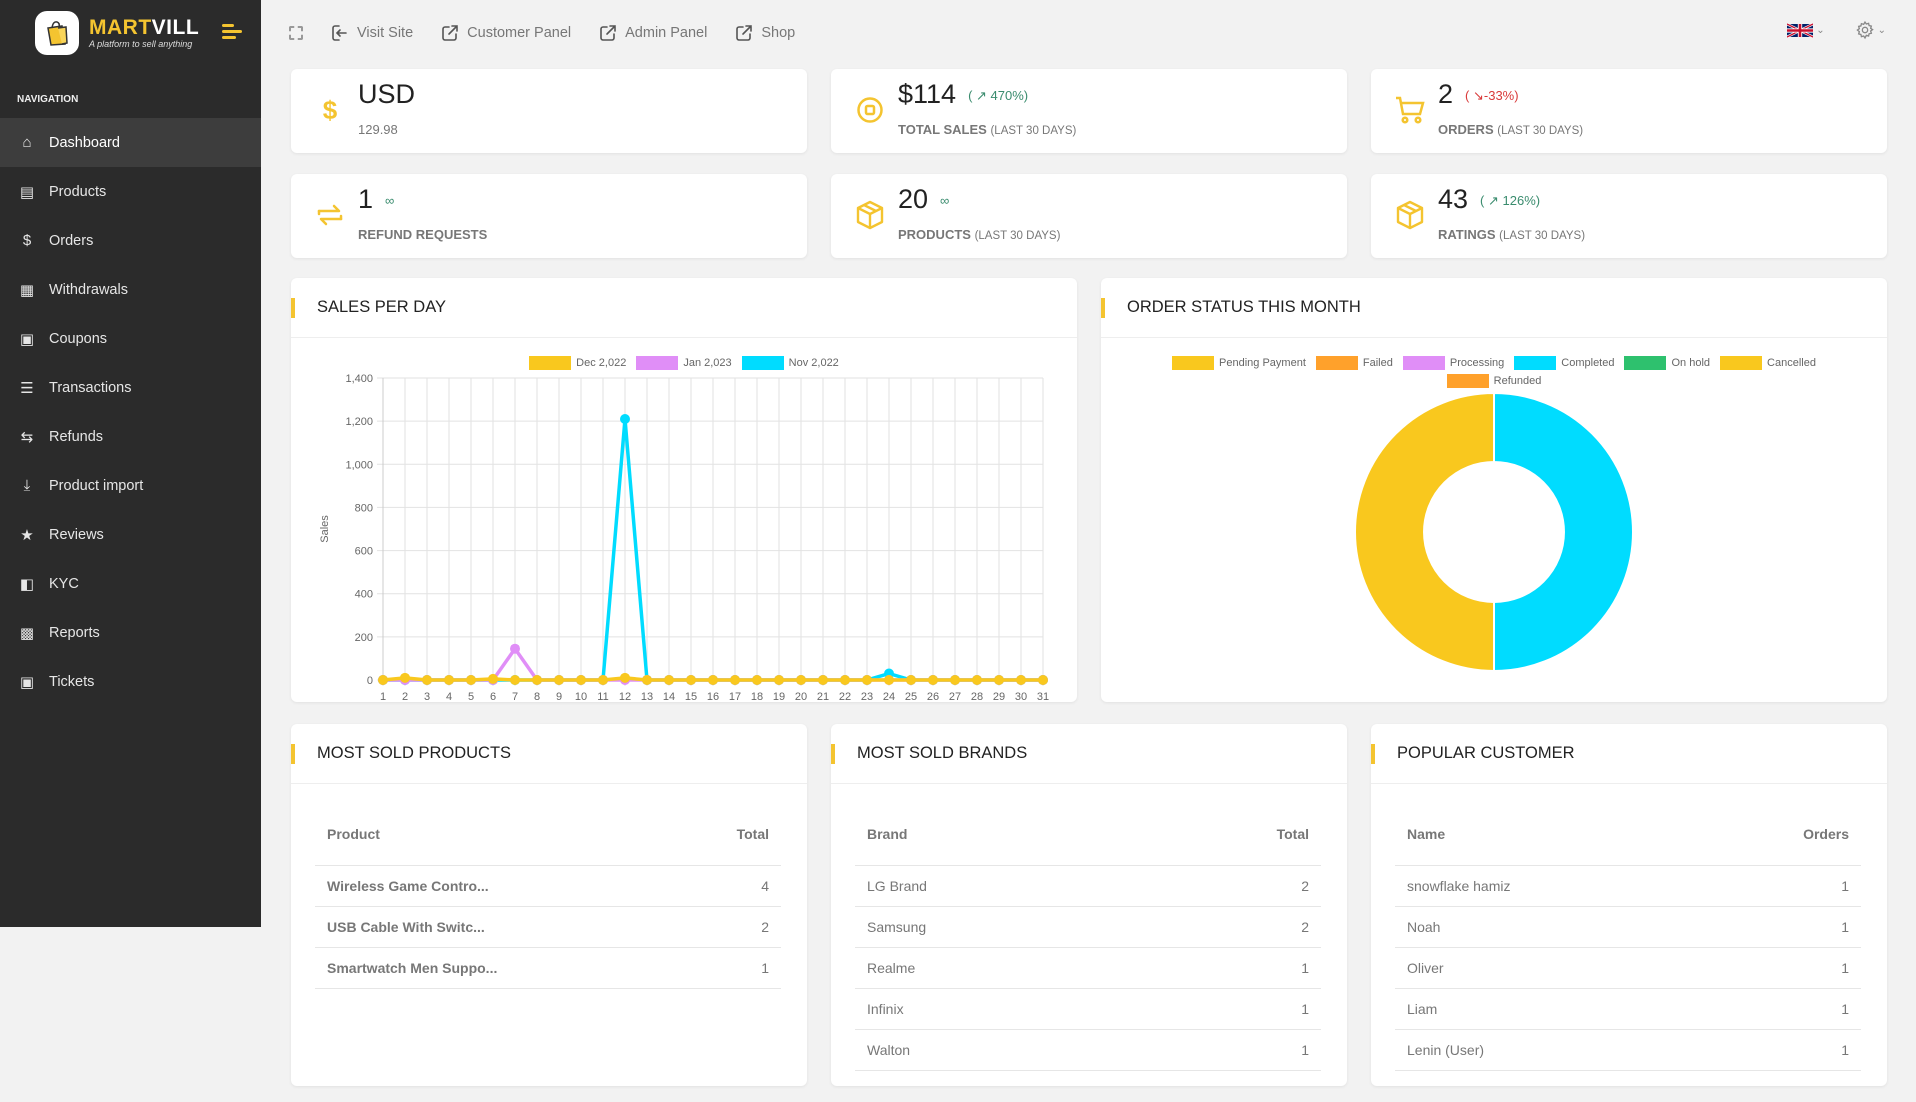 The image size is (1916, 1102). What do you see at coordinates (88, 289) in the screenshot?
I see `sidebar-item-label: Withdrawals` at bounding box center [88, 289].